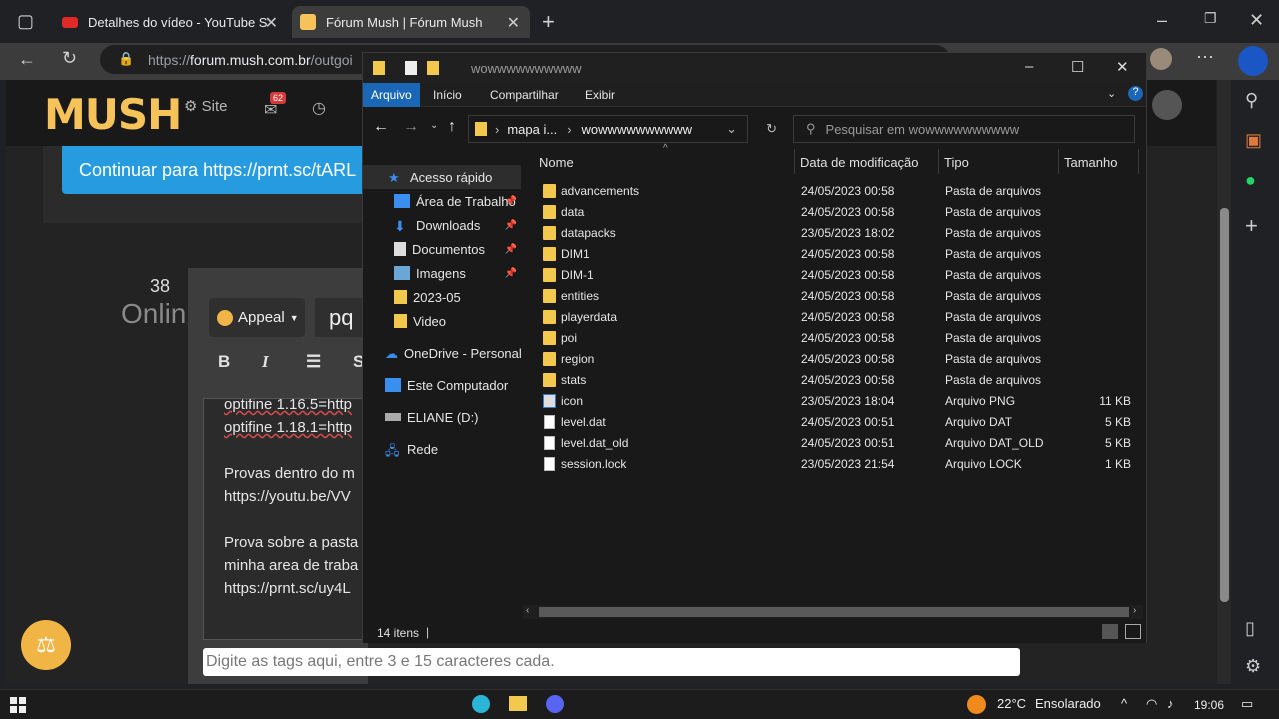 This screenshot has height=719, width=1279. I want to click on clock: 19:06, so click(1209, 705).